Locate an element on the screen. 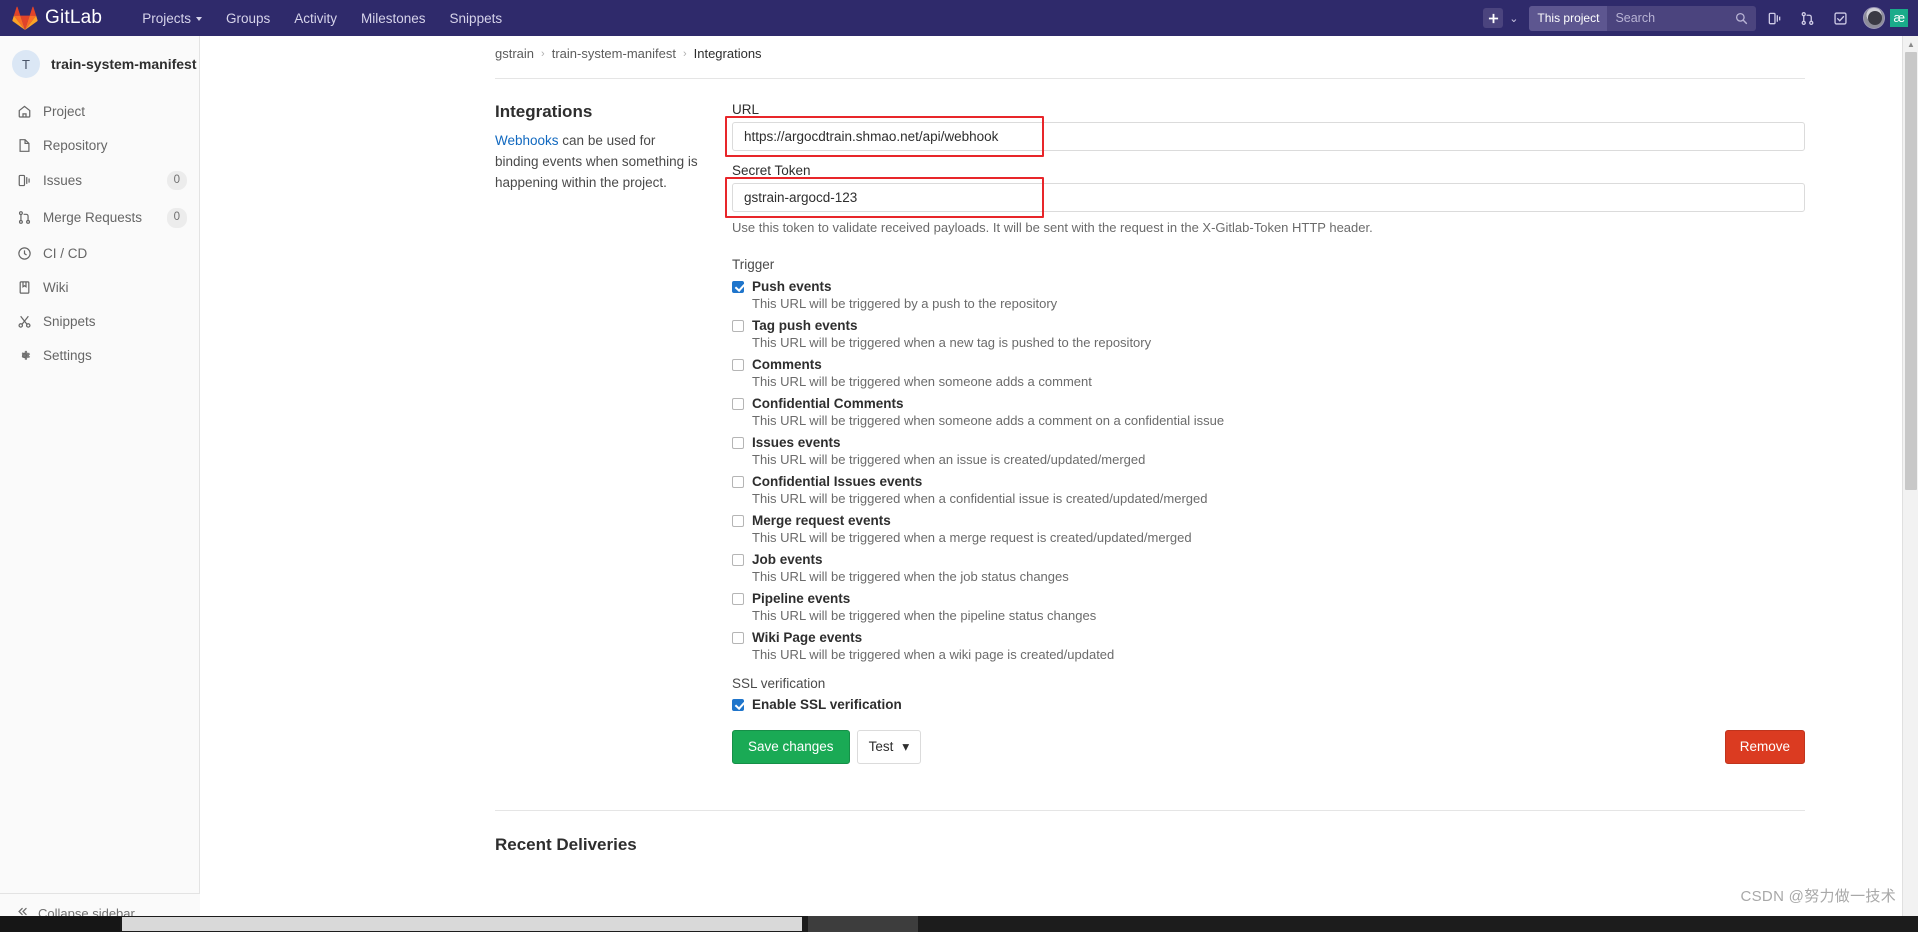 The width and height of the screenshot is (1918, 932). secret-token-input is located at coordinates (1268, 197).